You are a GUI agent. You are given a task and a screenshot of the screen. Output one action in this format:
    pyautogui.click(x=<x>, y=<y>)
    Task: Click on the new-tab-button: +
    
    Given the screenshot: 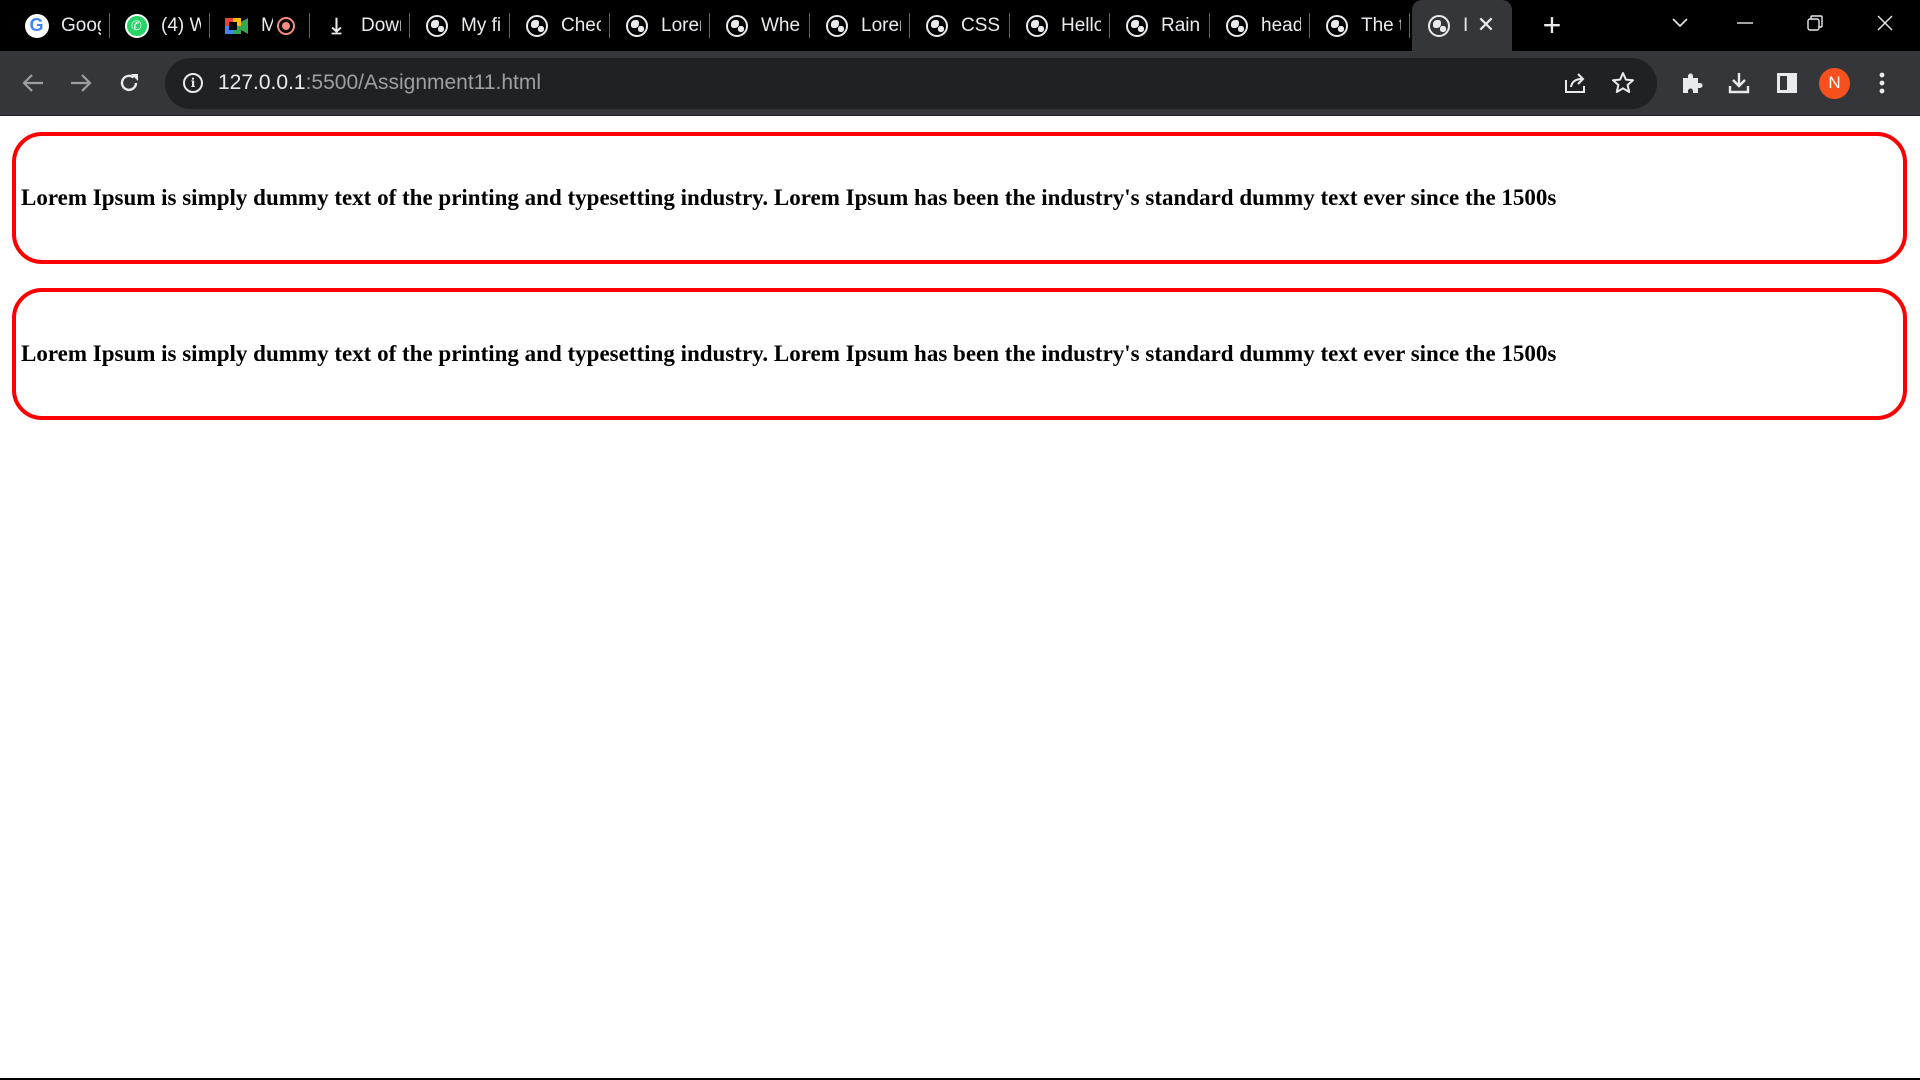 What is the action you would take?
    pyautogui.click(x=1552, y=26)
    